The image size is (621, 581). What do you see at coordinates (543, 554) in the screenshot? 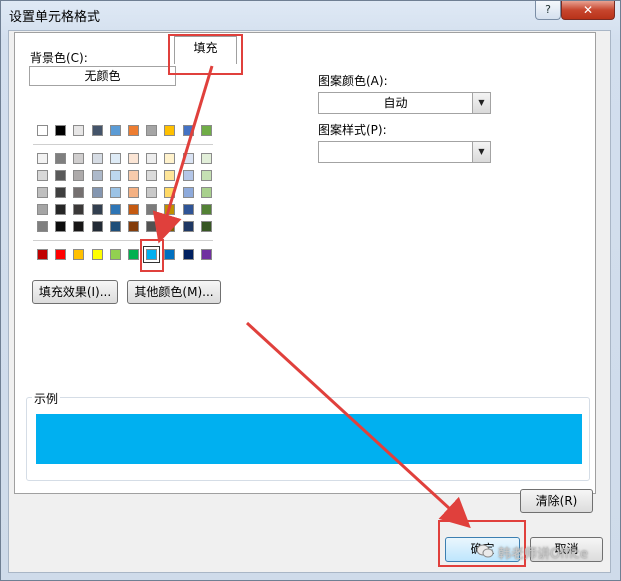
I see `watermark-text: 韩老师讲Office` at bounding box center [543, 554].